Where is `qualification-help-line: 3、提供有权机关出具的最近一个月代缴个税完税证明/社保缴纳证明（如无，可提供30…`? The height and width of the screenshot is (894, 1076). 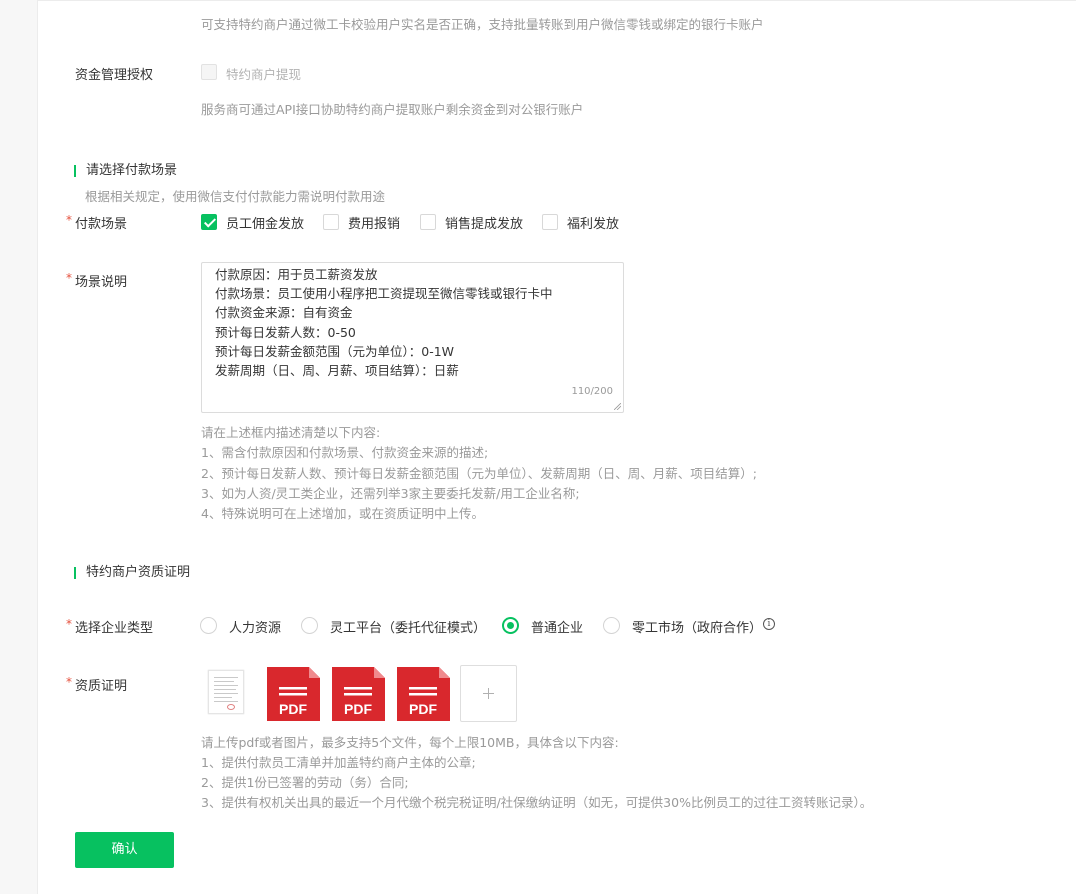
qualification-help-line: 3、提供有权机关出具的最近一个月代缴个税完税证明/社保缴纳证明（如无，可提供30… is located at coordinates (537, 802).